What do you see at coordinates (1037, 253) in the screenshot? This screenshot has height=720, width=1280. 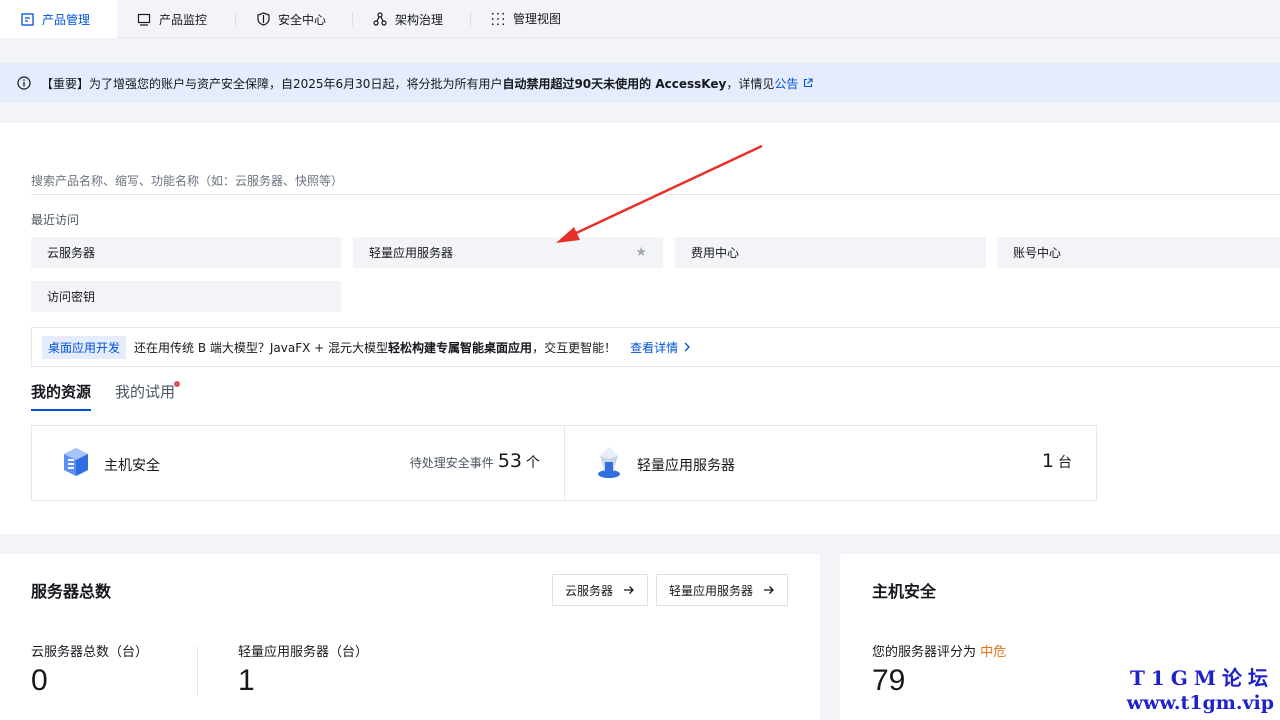 I see `recent-item-label: 账号中心` at bounding box center [1037, 253].